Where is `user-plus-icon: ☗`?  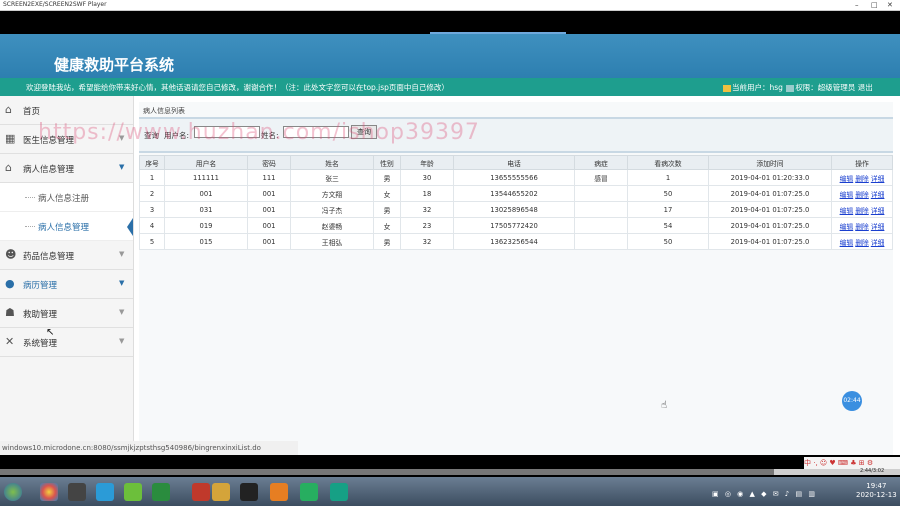 user-plus-icon: ☗ is located at coordinates (10, 312).